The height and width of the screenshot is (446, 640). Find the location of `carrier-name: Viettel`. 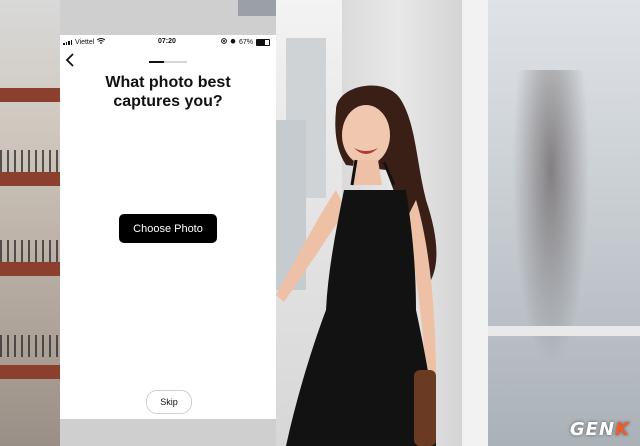

carrier-name: Viettel is located at coordinates (85, 42).